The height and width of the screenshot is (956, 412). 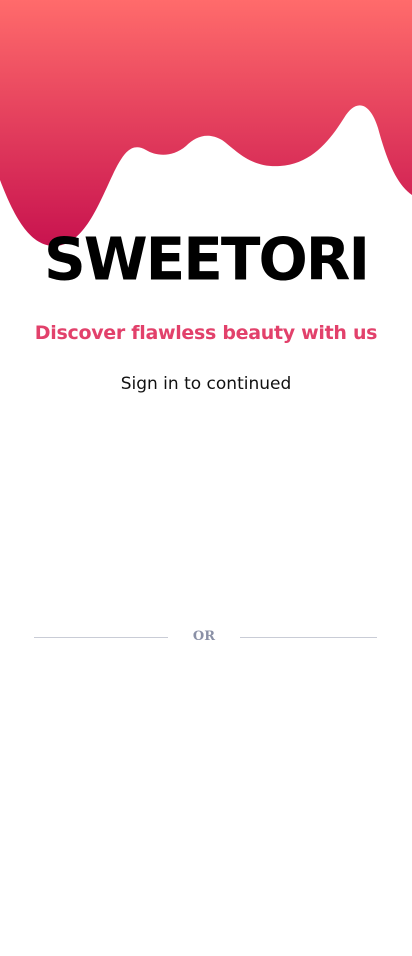 What do you see at coordinates (206, 259) in the screenshot?
I see `brand-logo: SWEETORI` at bounding box center [206, 259].